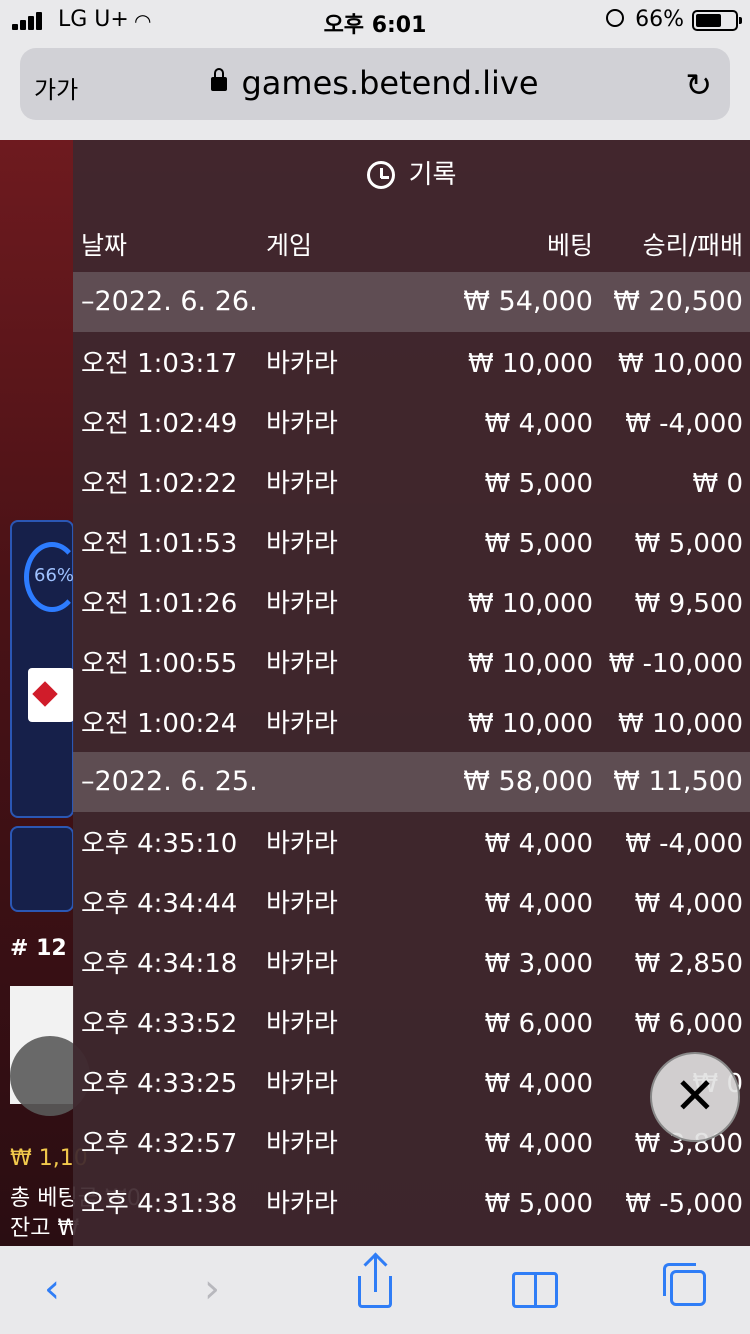 Image resolution: width=750 pixels, height=1334 pixels. I want to click on history-icon, so click(380, 175).